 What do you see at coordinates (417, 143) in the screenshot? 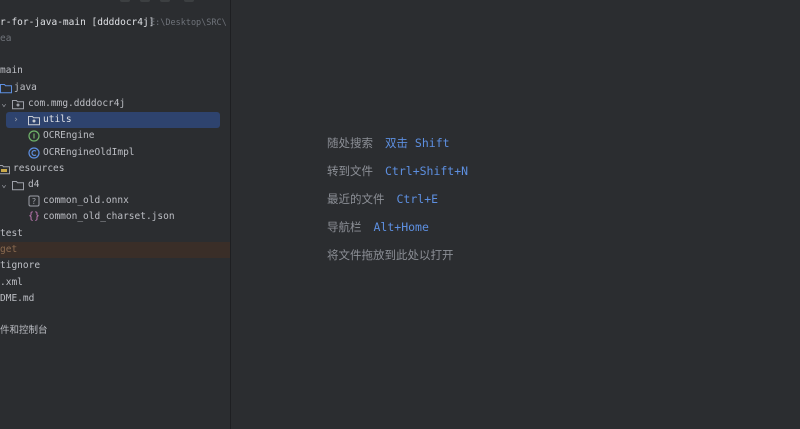
I see `hint-shortcut: 双击 Shift` at bounding box center [417, 143].